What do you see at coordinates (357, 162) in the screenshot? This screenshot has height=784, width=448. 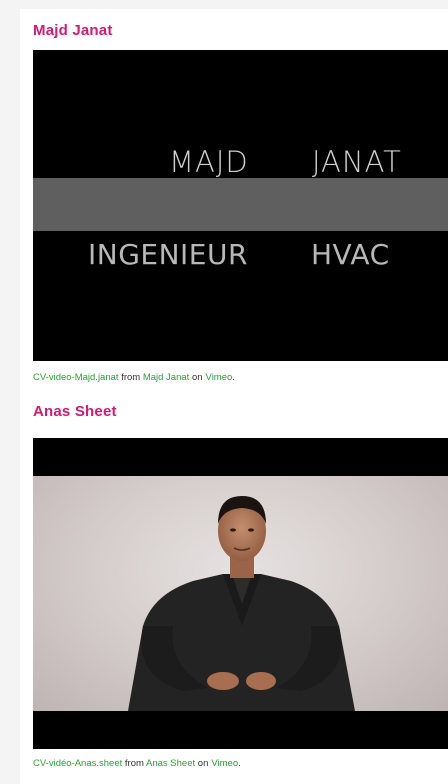 I see `video-text-name-last: JANAT` at bounding box center [357, 162].